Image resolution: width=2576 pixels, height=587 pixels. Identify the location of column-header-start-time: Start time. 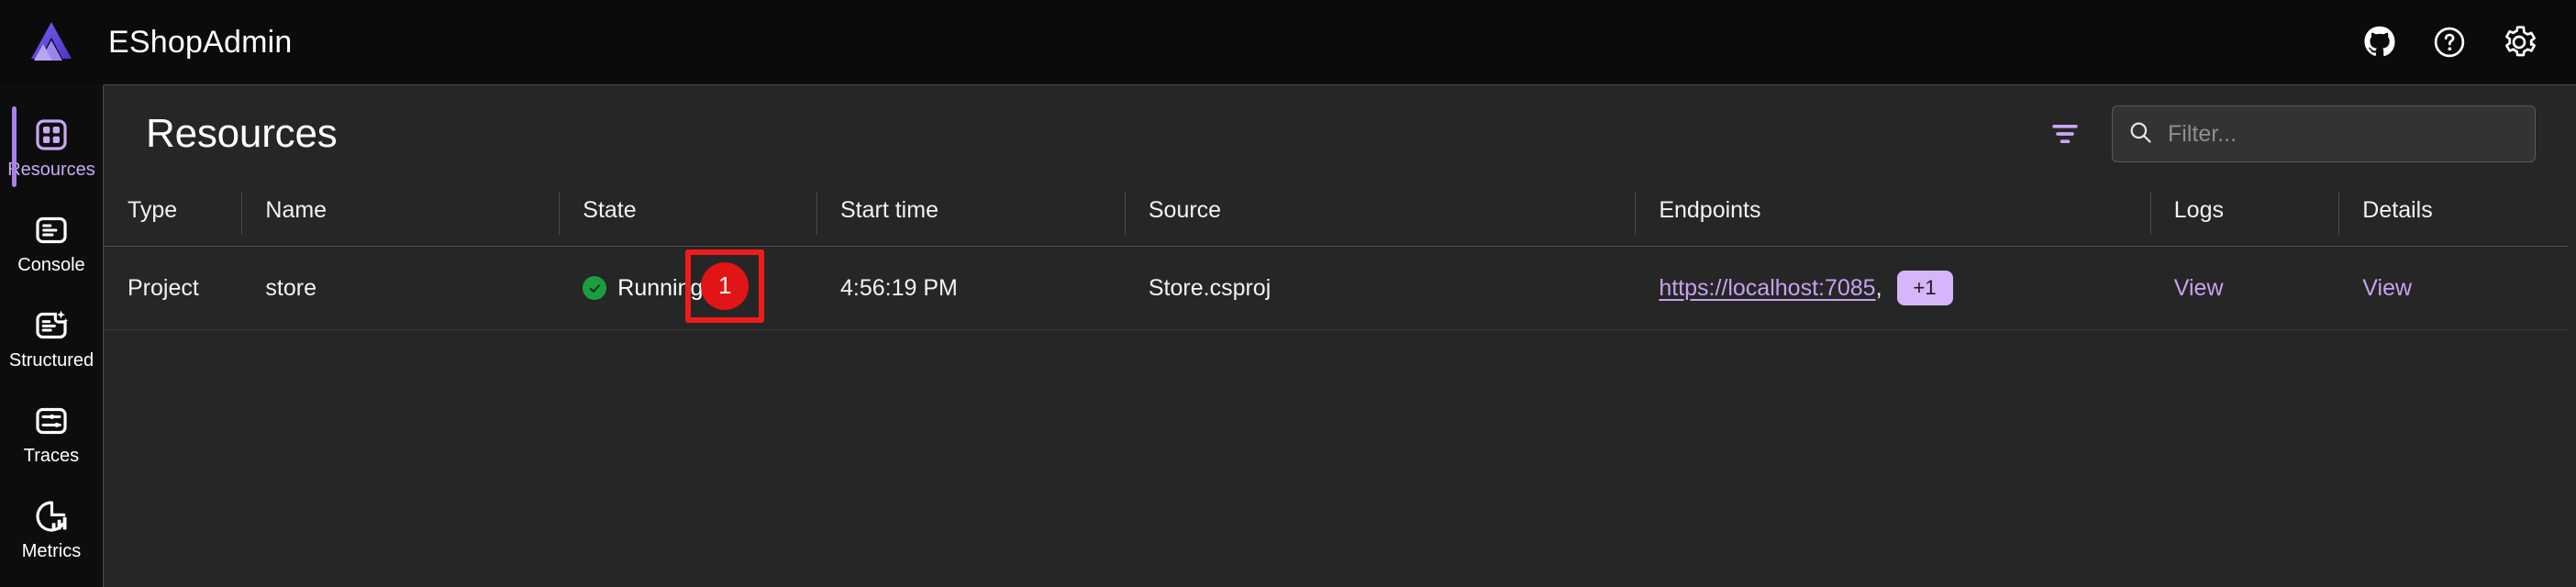
(970, 215).